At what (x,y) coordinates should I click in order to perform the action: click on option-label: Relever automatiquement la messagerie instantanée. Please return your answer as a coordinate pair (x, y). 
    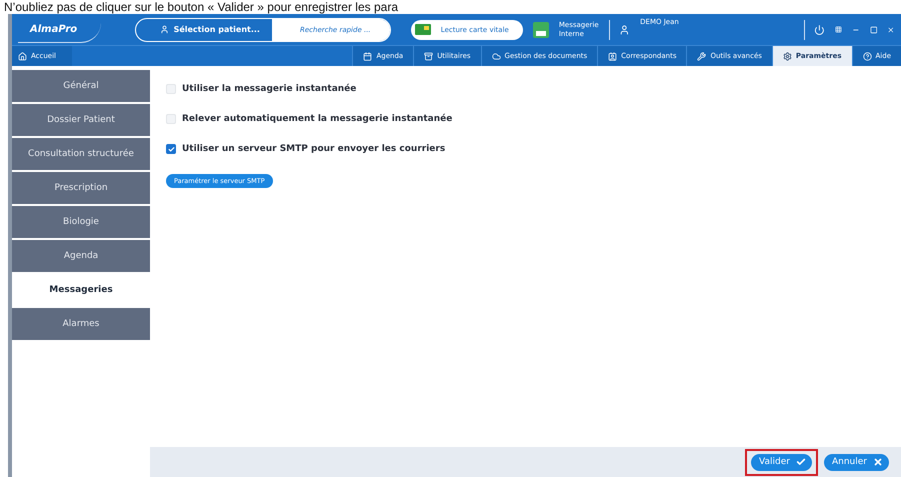
    Looking at the image, I should click on (317, 119).